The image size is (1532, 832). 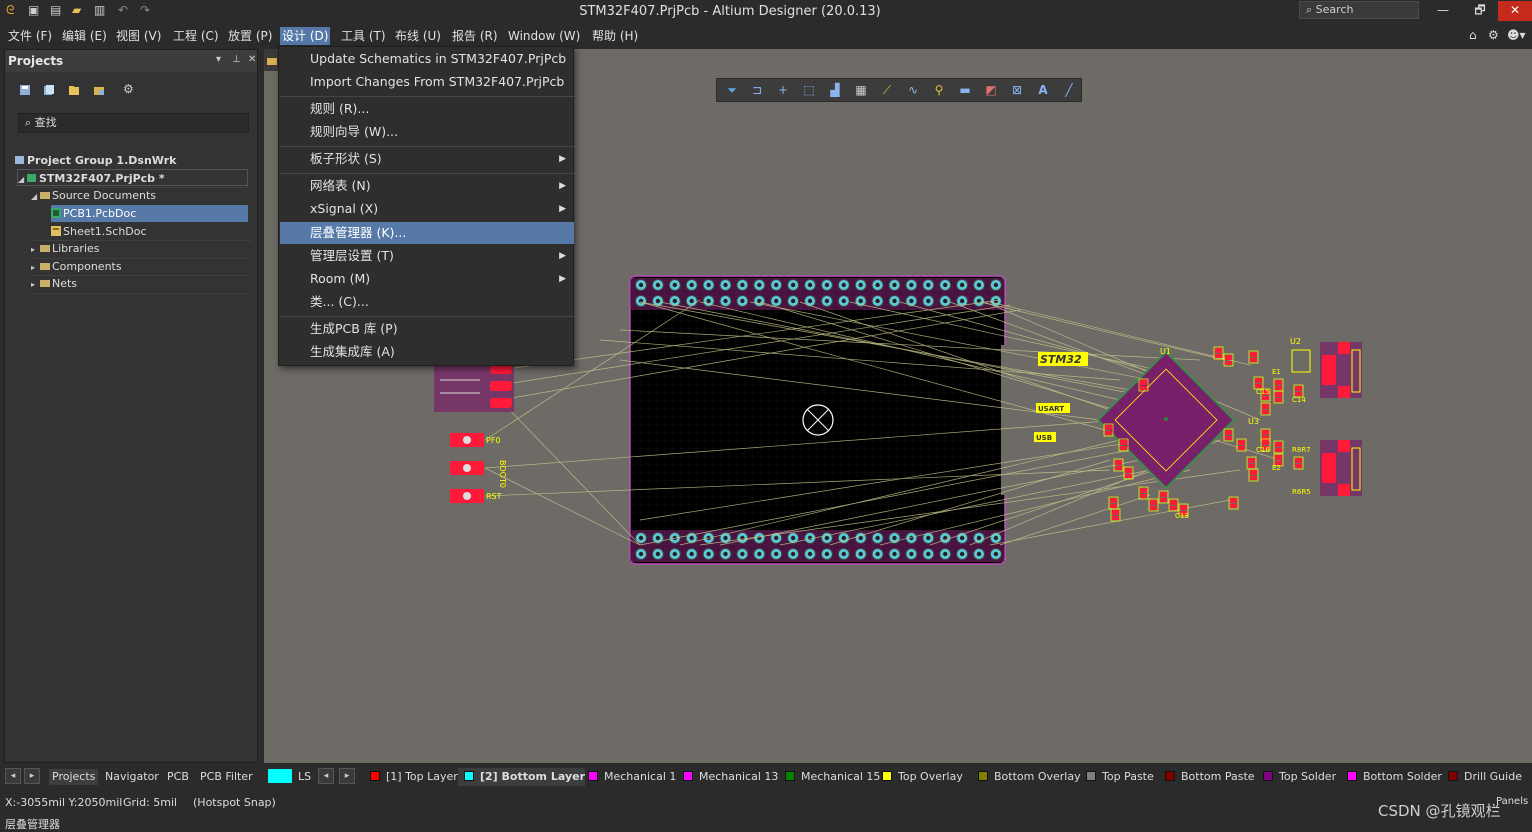 What do you see at coordinates (1493, 35) in the screenshot?
I see `gear-icon: ⚙` at bounding box center [1493, 35].